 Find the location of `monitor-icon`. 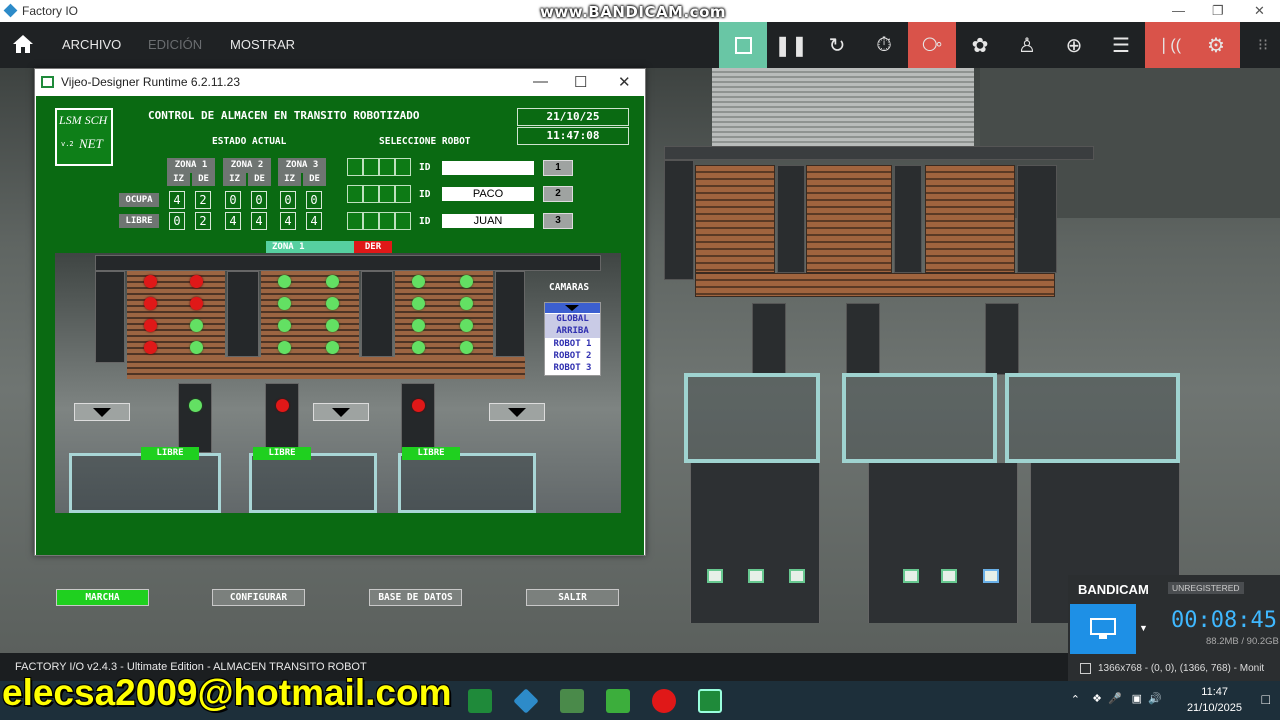

monitor-icon is located at coordinates (1103, 628).